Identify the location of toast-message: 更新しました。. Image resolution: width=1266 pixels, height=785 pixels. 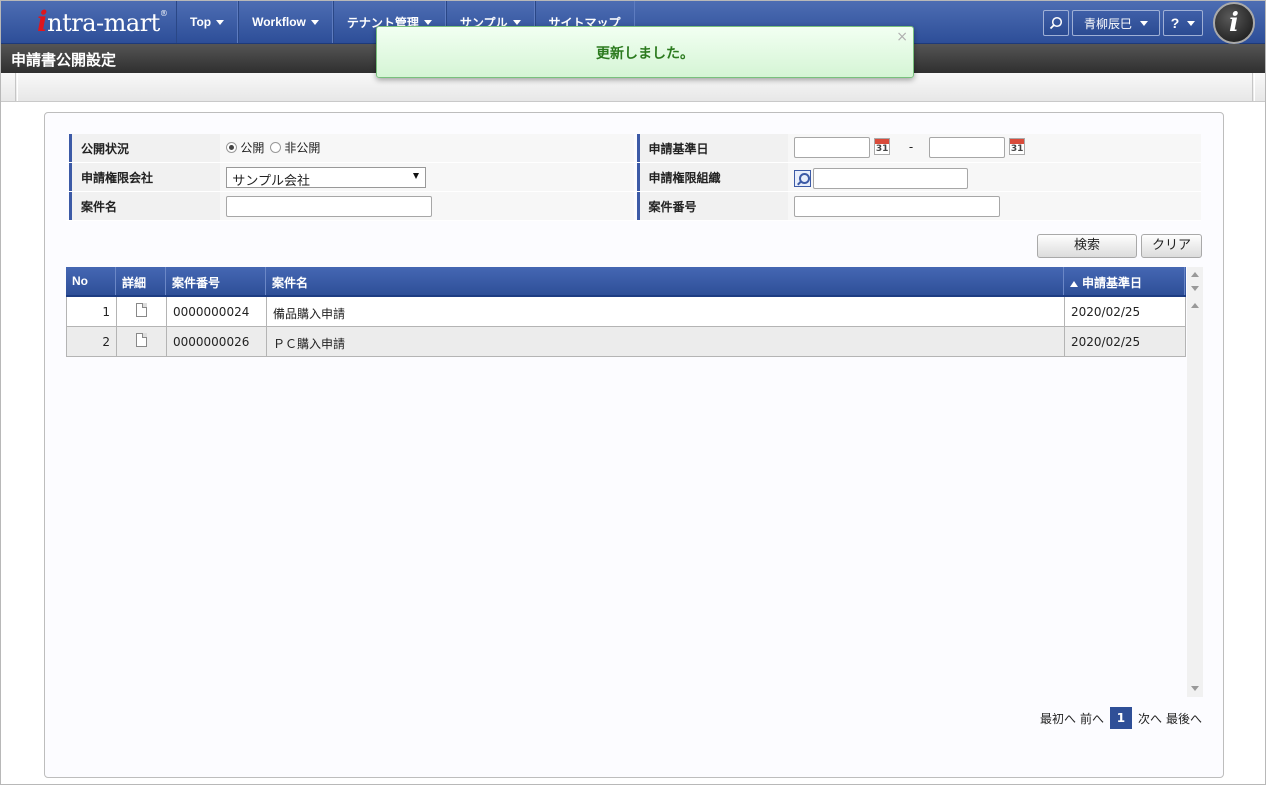
(645, 54).